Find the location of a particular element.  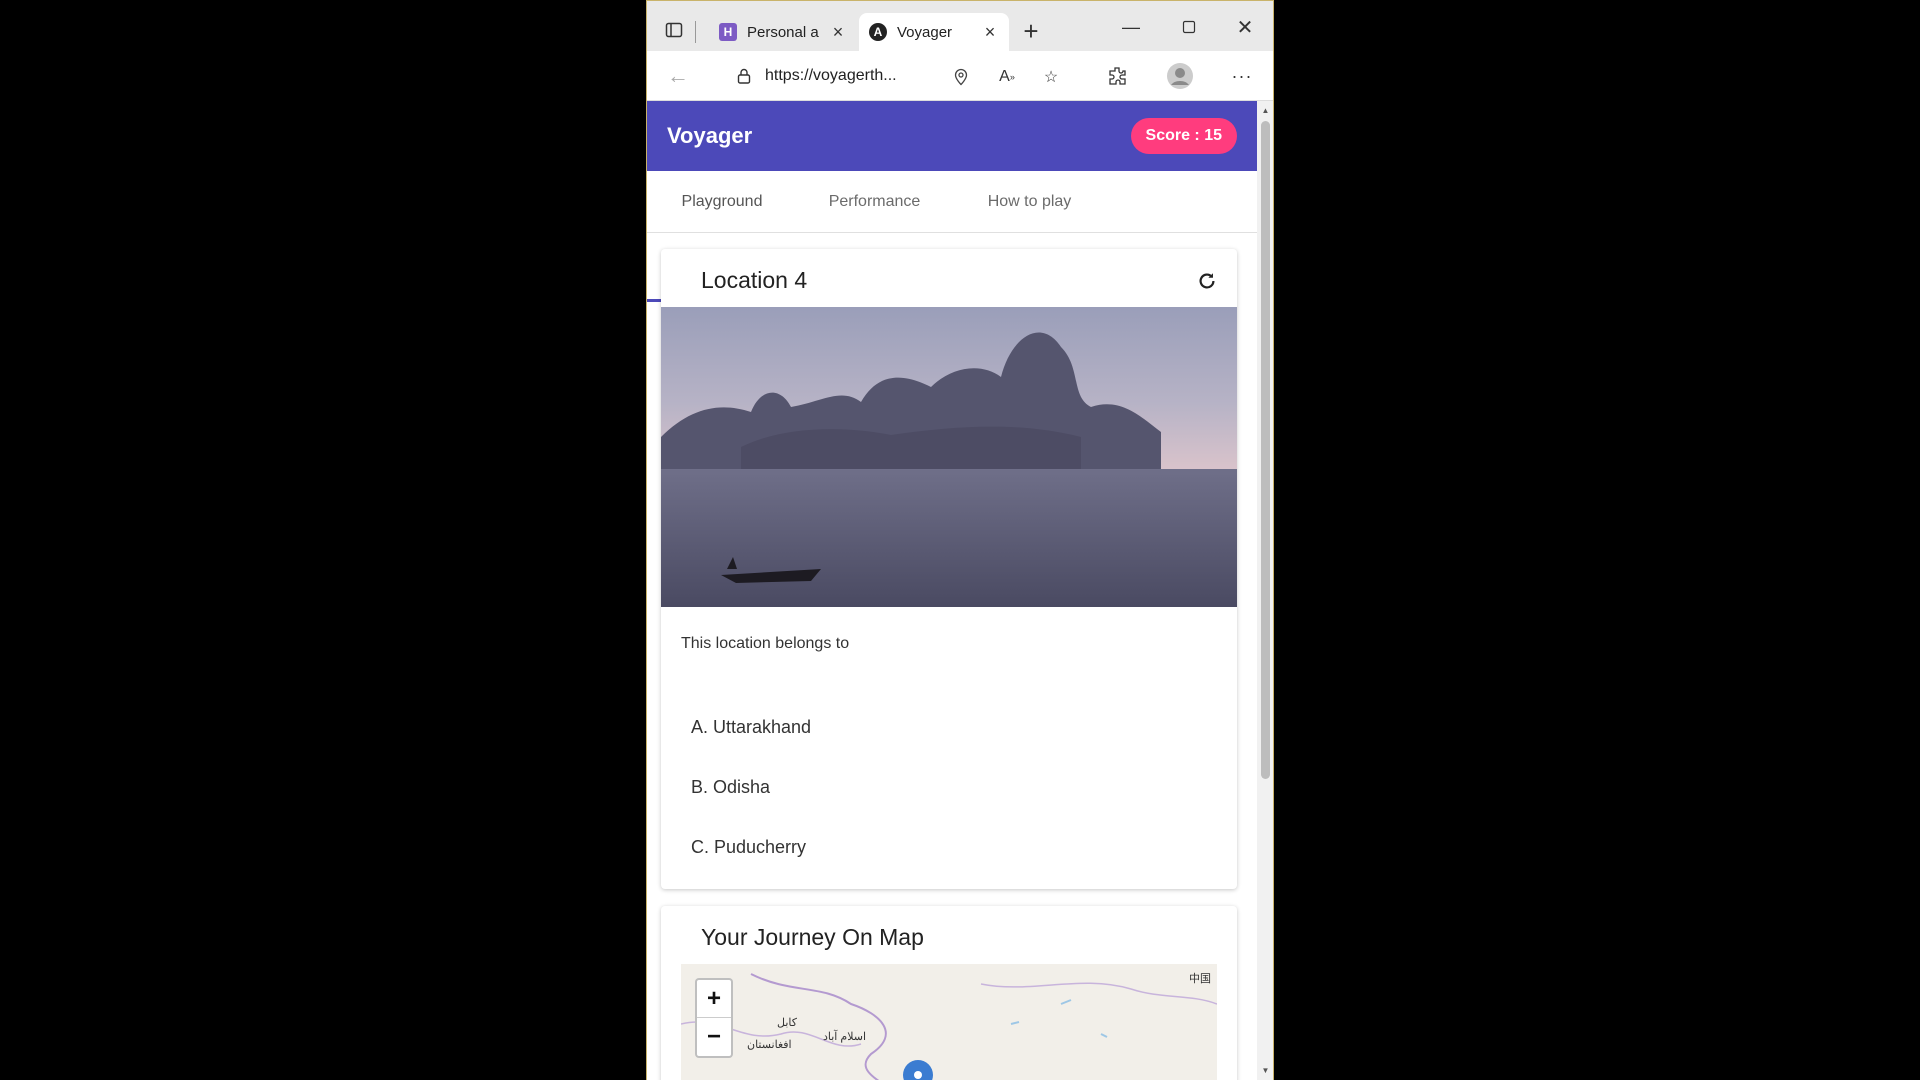

app-toolbar: Voyager Score : 15 is located at coordinates (952, 136).